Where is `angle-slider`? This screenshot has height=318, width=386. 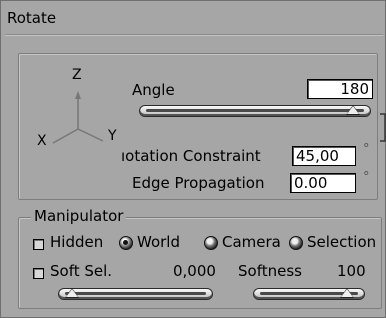 angle-slider is located at coordinates (255, 111).